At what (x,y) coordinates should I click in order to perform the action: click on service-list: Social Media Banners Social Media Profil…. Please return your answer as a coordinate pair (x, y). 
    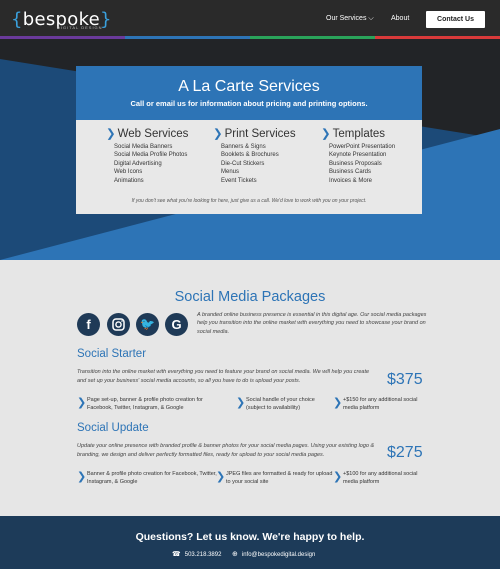
    Looking at the image, I should click on (151, 164).